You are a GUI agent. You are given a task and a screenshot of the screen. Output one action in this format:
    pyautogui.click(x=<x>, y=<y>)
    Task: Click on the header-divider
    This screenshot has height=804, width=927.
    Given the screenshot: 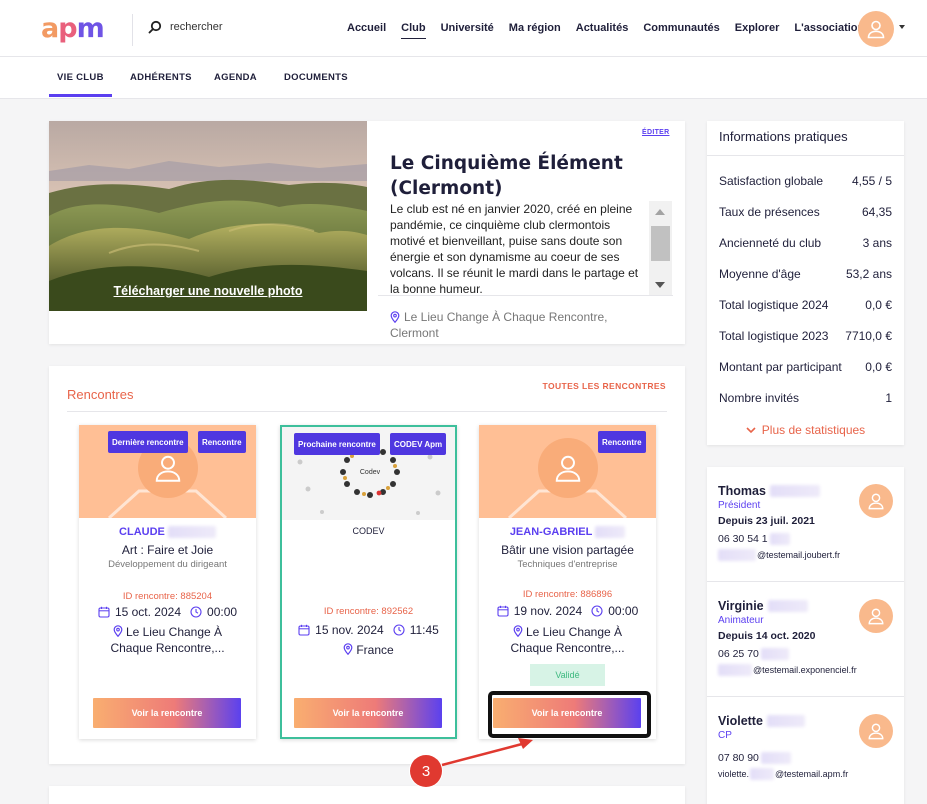 What is the action you would take?
    pyautogui.click(x=132, y=30)
    